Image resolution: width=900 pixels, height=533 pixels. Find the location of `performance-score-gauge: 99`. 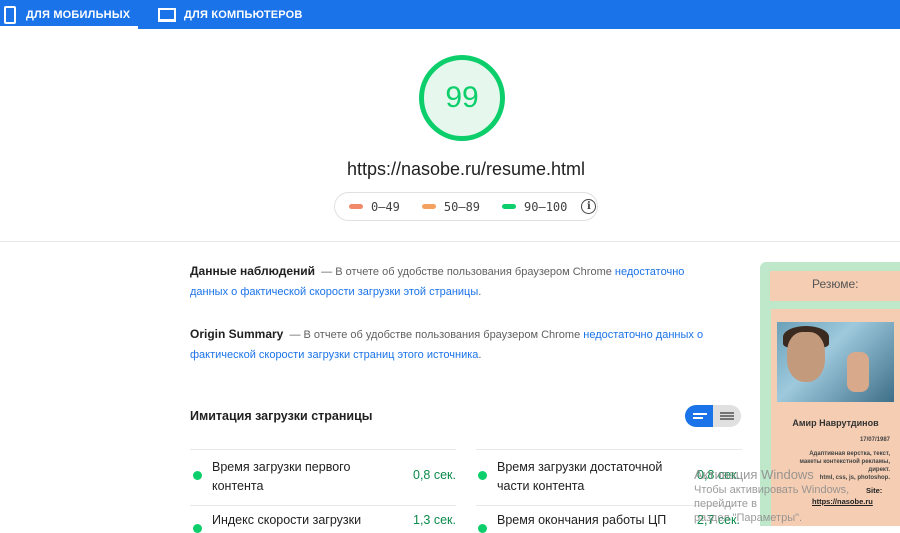

performance-score-gauge: 99 is located at coordinates (462, 98).